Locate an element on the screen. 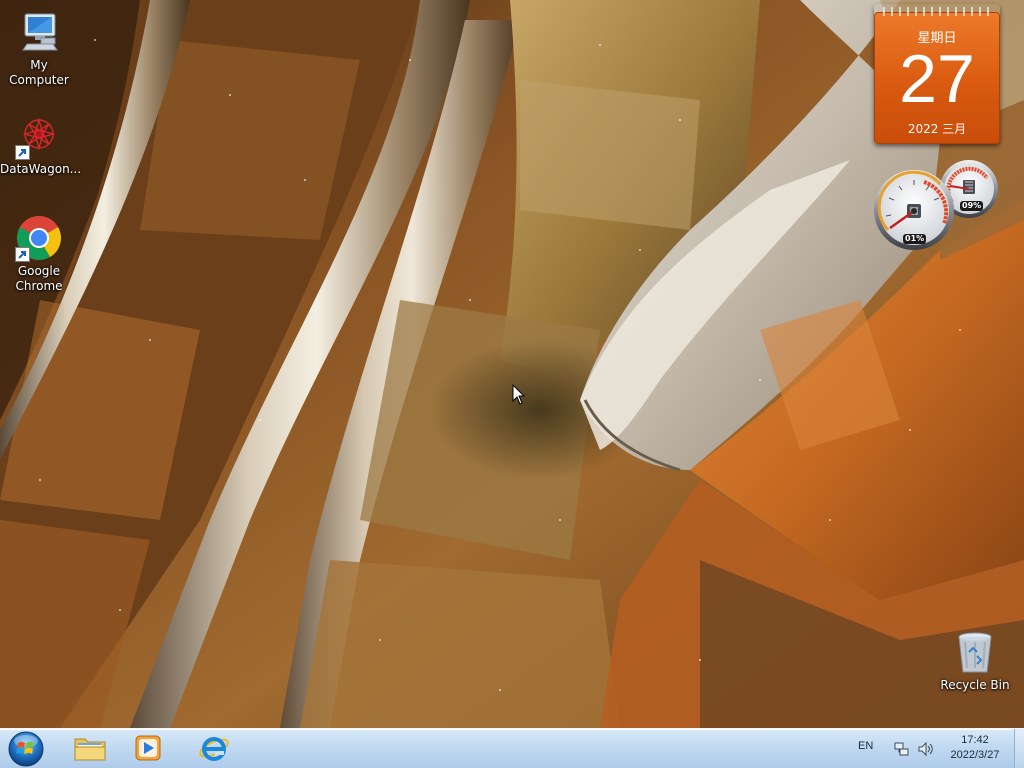  desktop-icon-my-computer: My Computer is located at coordinates (39, 48).